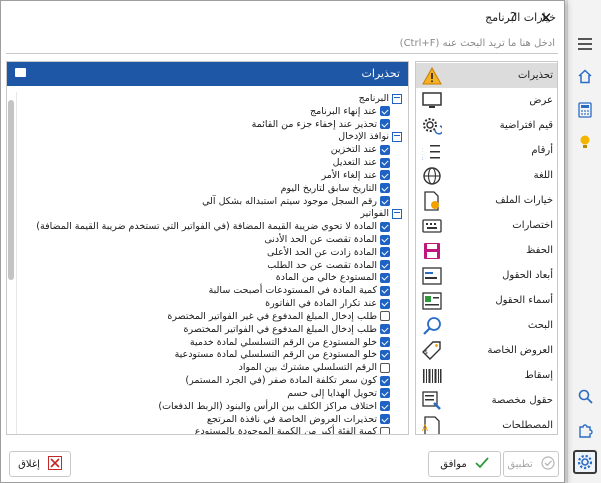 Image resolution: width=601 pixels, height=483 pixels. I want to click on panel-collapse-icon, so click(20, 72).